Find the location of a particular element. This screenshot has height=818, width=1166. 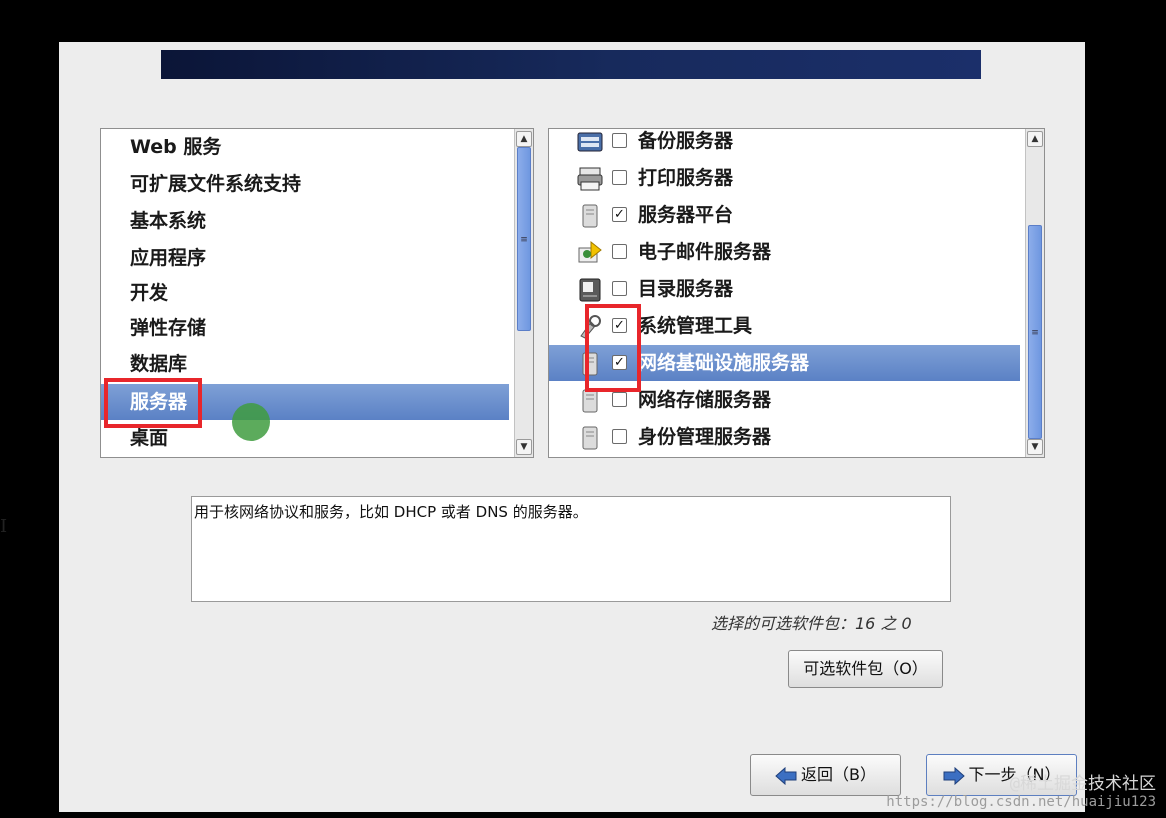

category-item-applications: 应用程序 is located at coordinates (305, 258).